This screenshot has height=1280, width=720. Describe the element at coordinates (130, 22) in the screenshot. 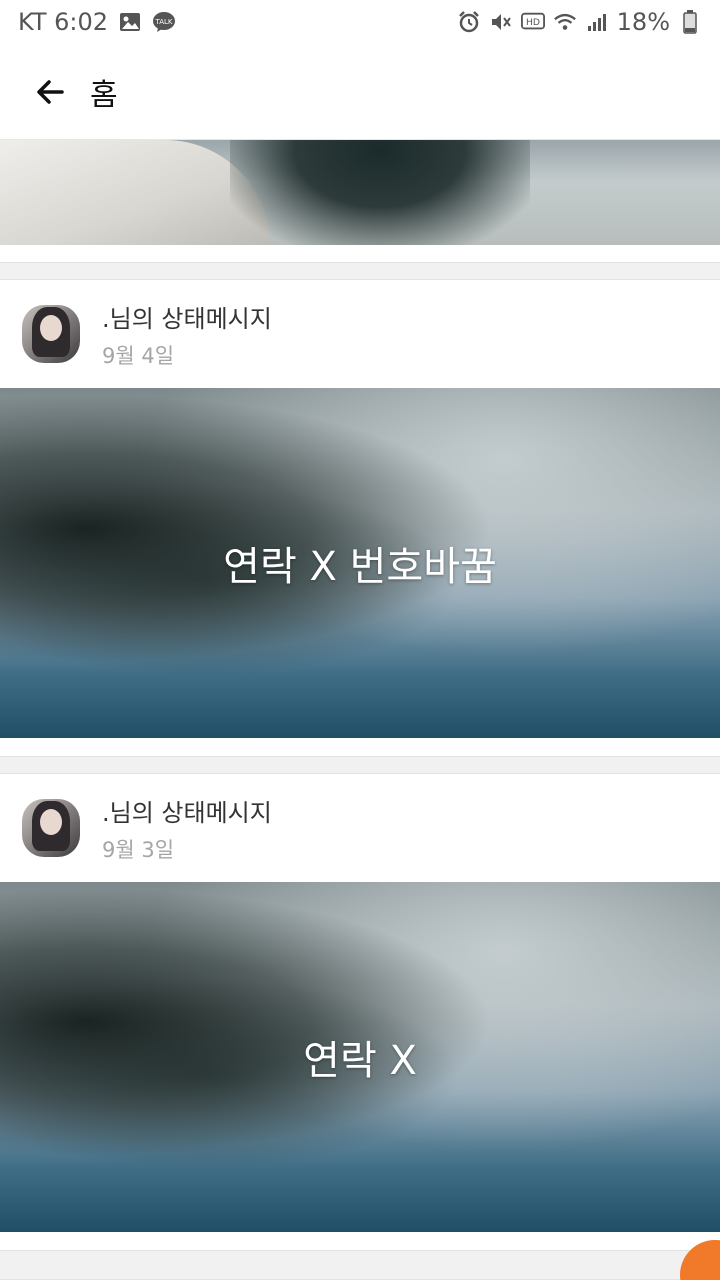

I see `image-icon` at that location.